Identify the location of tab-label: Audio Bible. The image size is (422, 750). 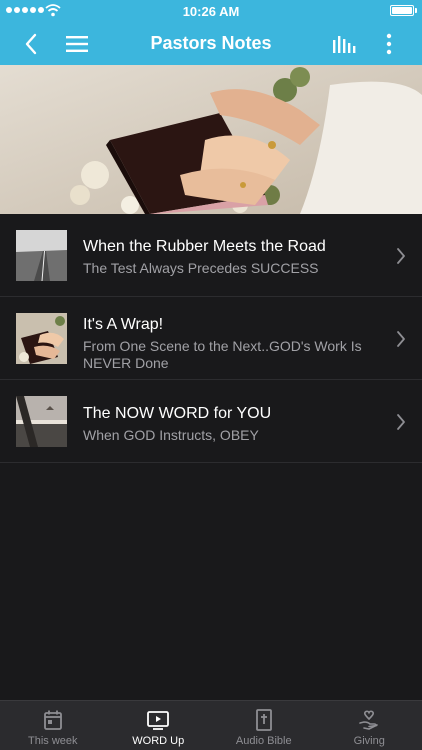
(263, 741).